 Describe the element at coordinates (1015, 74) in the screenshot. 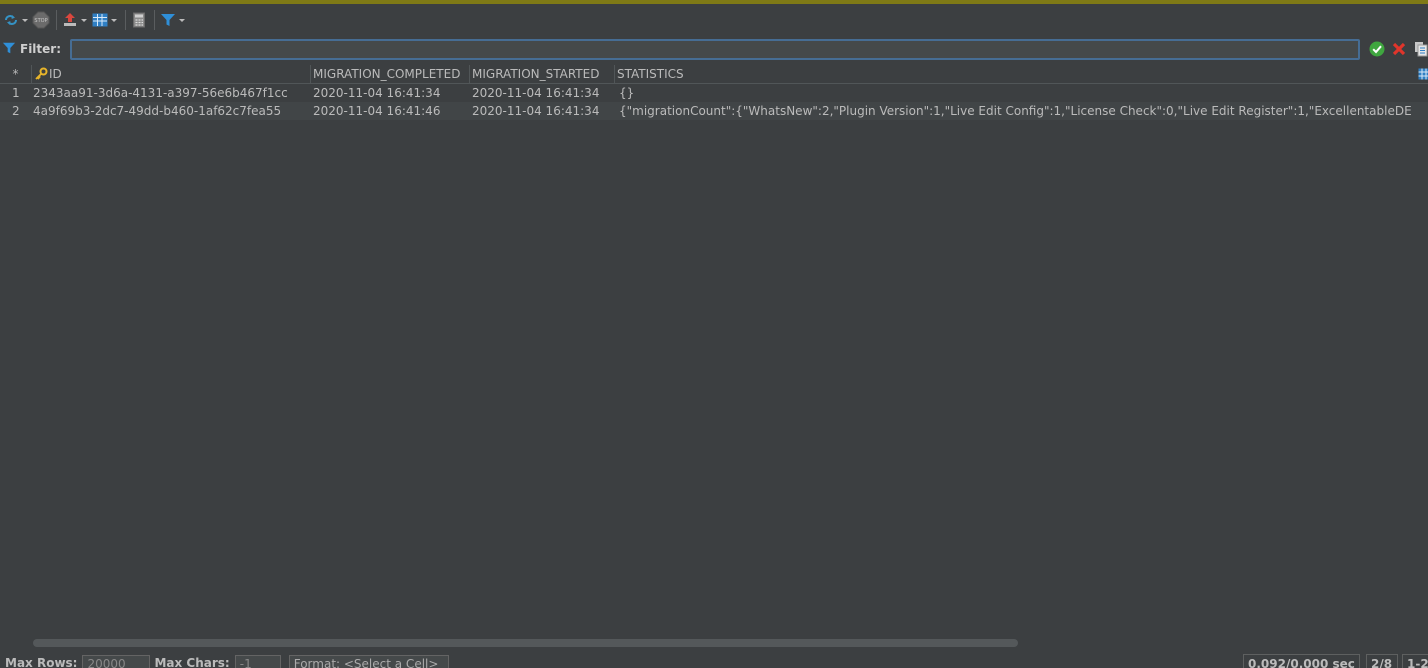

I see `column-header-statistics: STATISTICS` at that location.